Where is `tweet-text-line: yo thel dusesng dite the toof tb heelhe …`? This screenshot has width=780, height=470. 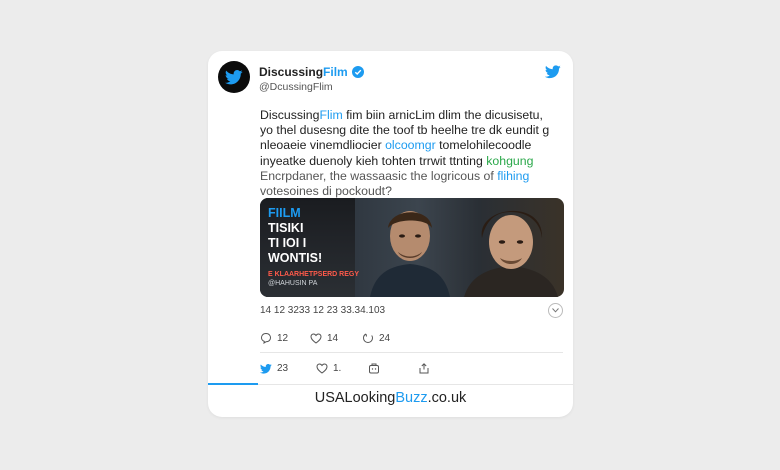
tweet-text-line: yo thel dusesng dite the toof tb heelhe … is located at coordinates (405, 130).